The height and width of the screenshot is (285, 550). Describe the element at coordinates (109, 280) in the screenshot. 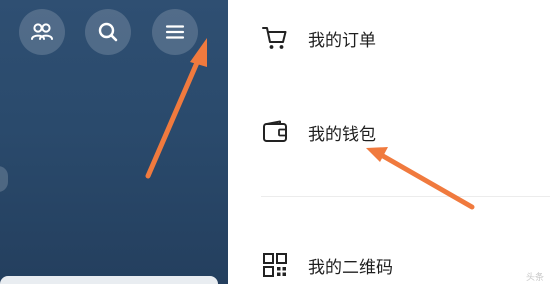

I see `bottom-sheet-edge` at that location.